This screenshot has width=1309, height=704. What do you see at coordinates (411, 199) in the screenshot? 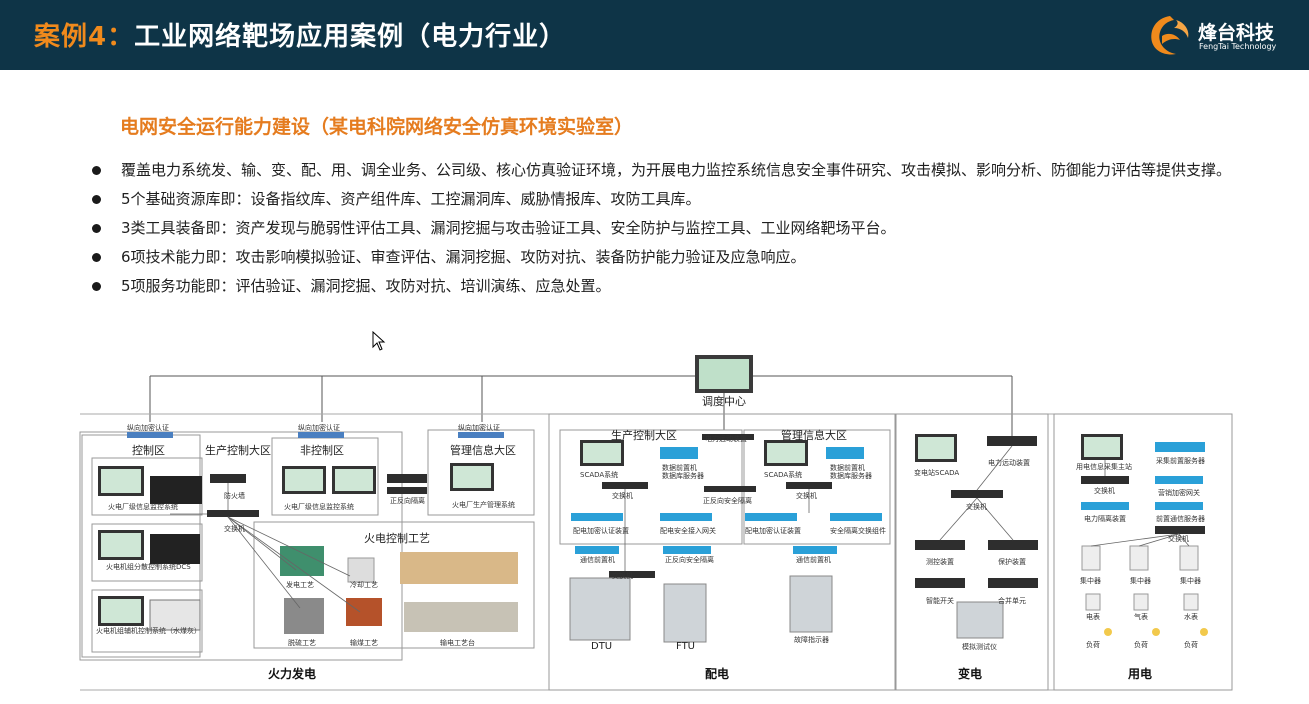
I see `bullet-text: 5个基础资源库即：设备指纹库、资产组件库、工控漏洞库、威胁情报库、攻防工具库。` at bounding box center [411, 199].